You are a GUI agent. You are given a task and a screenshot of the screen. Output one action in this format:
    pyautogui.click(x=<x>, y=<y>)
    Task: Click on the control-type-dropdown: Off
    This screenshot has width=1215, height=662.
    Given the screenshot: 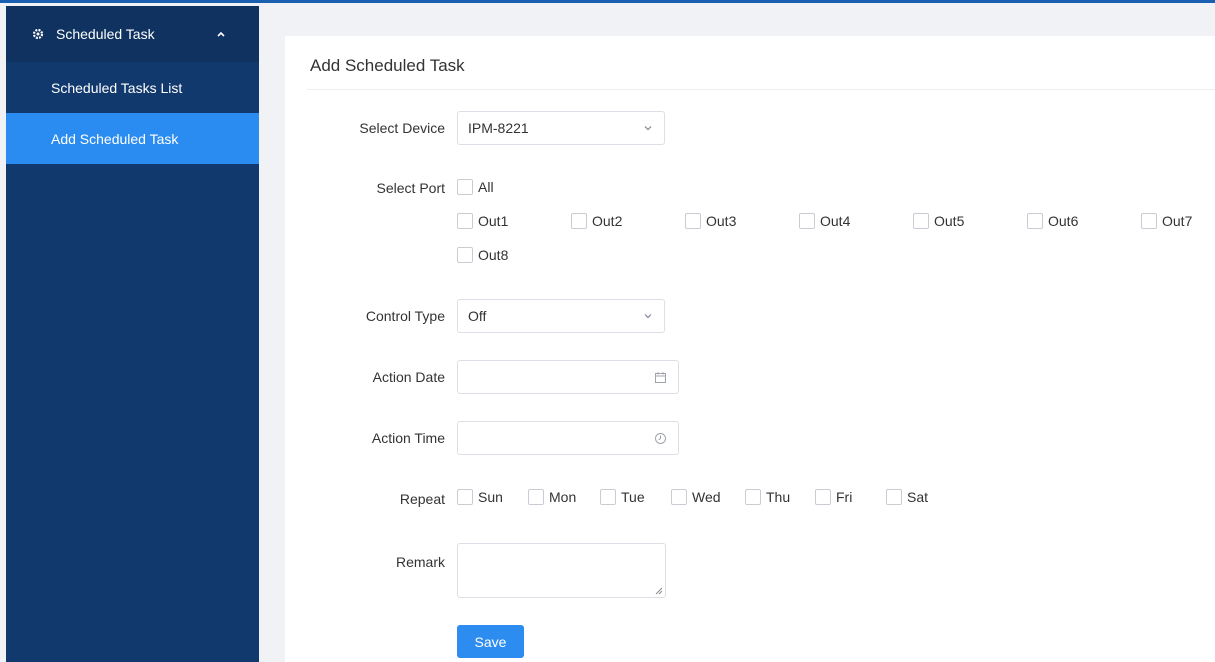 What is the action you would take?
    pyautogui.click(x=561, y=316)
    